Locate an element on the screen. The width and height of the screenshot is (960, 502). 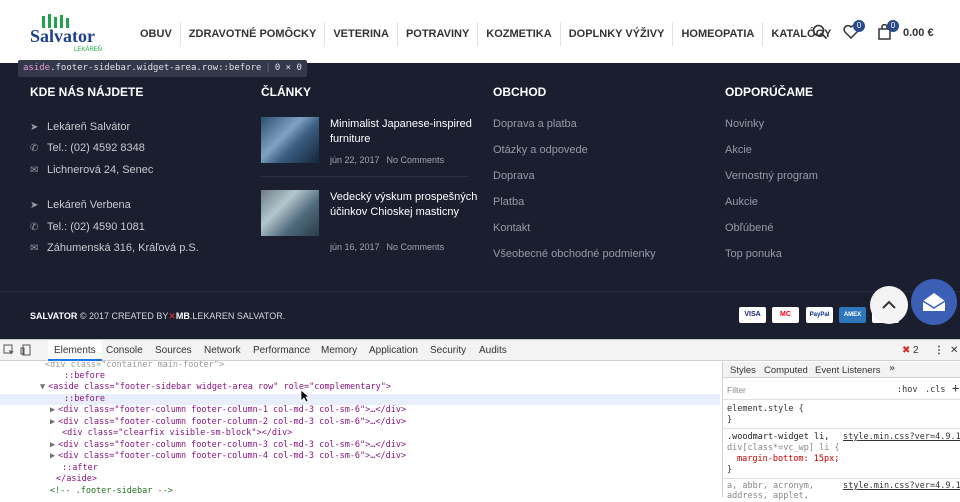
cart-count-badge: 0 is located at coordinates (893, 26).